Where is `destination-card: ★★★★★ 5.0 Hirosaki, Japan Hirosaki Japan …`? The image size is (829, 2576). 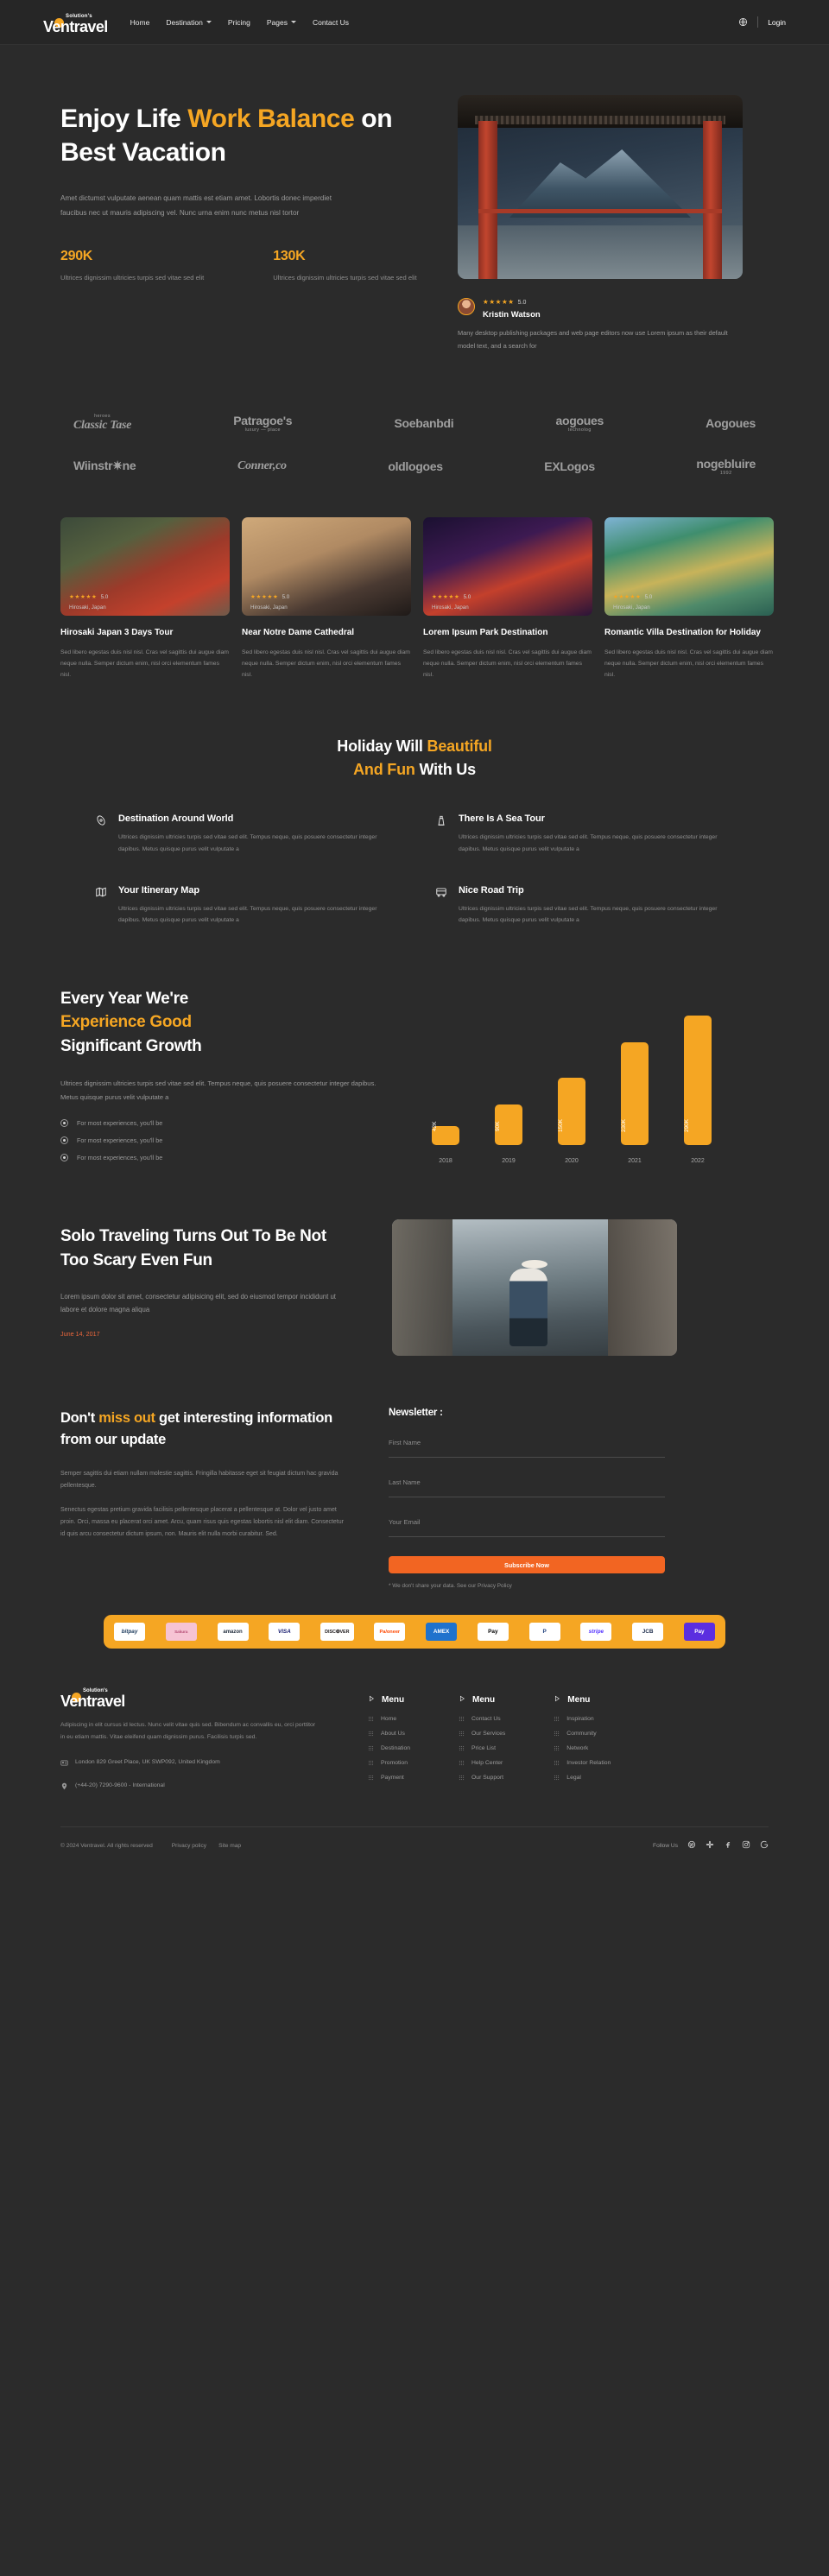
destination-card: ★★★★★ 5.0 Hirosaki, Japan Hirosaki Japan … is located at coordinates (145, 598).